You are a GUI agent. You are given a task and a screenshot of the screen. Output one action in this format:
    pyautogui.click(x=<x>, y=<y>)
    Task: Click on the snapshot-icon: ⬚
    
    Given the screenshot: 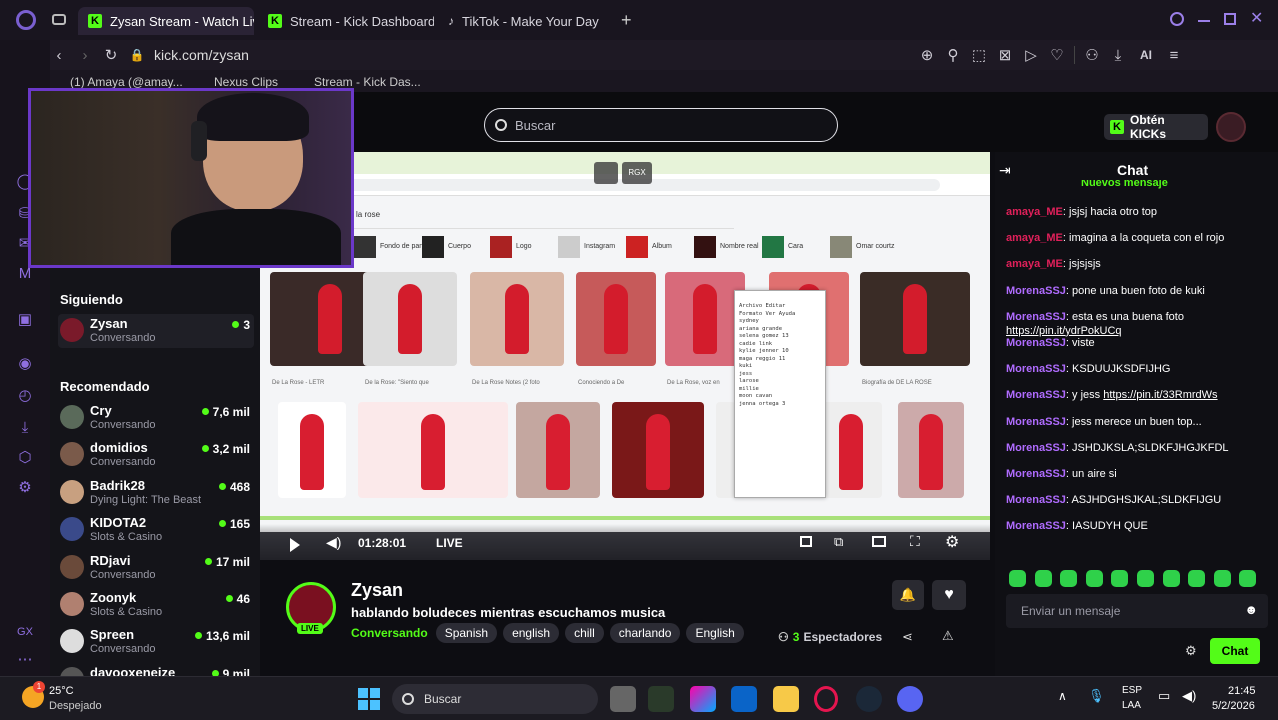 What is the action you would take?
    pyautogui.click(x=979, y=55)
    